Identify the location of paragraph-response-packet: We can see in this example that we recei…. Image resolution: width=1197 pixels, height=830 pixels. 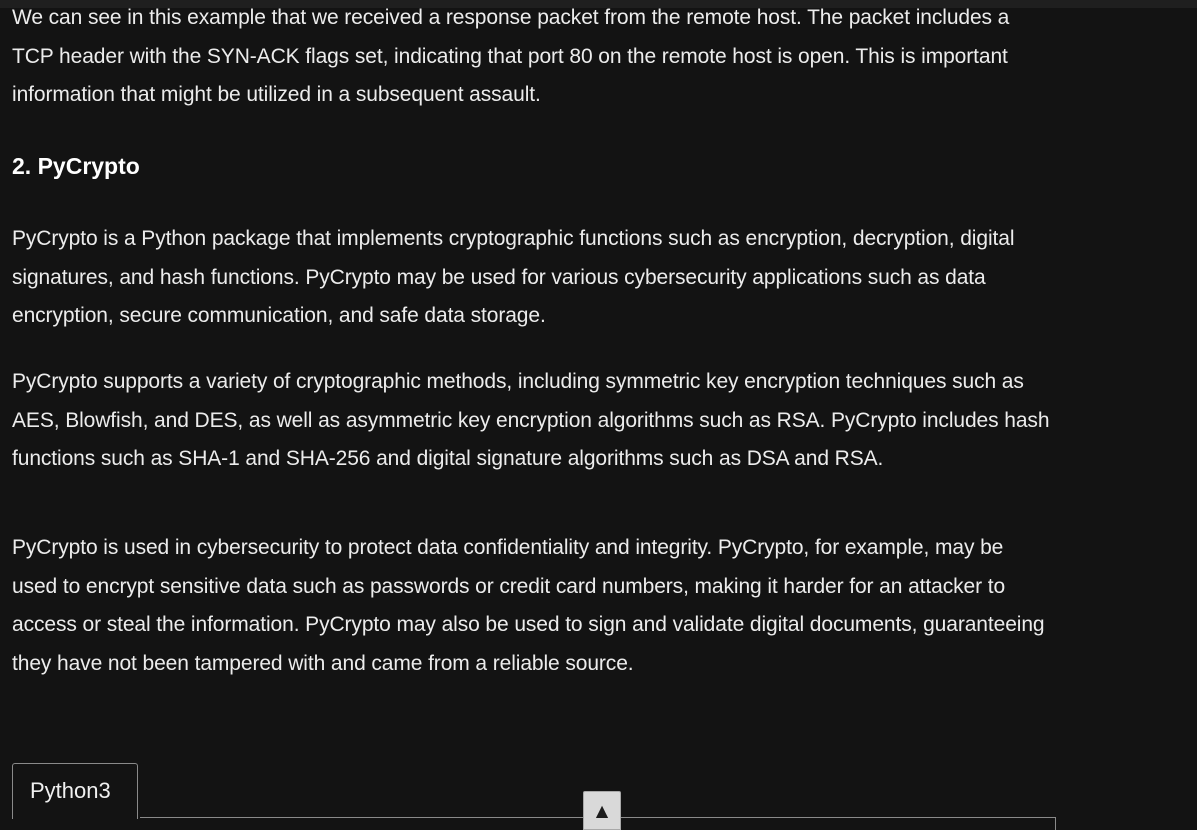
(511, 56).